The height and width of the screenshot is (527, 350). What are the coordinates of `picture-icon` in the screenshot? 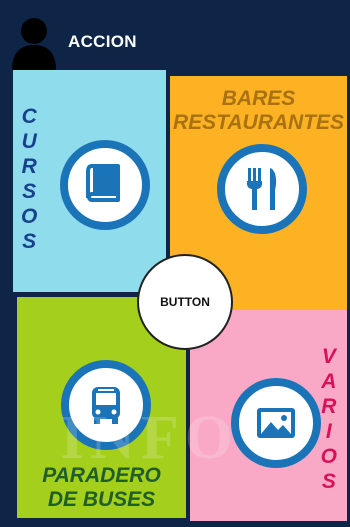 It's located at (276, 423).